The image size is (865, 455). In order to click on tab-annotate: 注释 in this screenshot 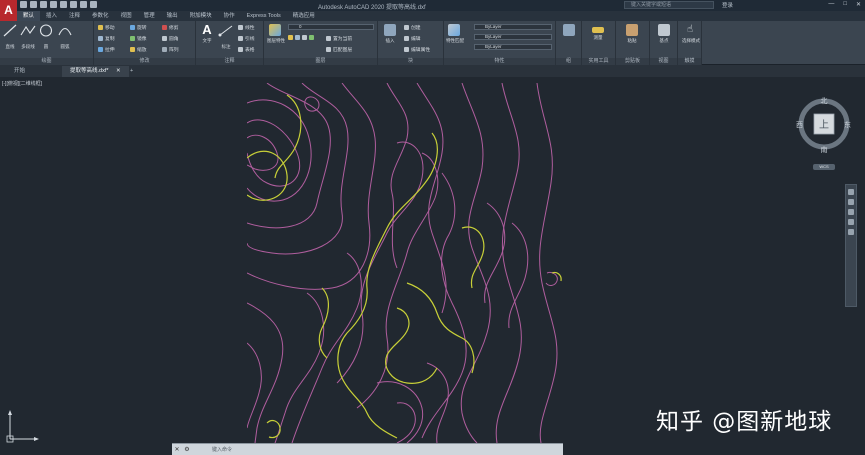, I will do `click(74, 16)`.